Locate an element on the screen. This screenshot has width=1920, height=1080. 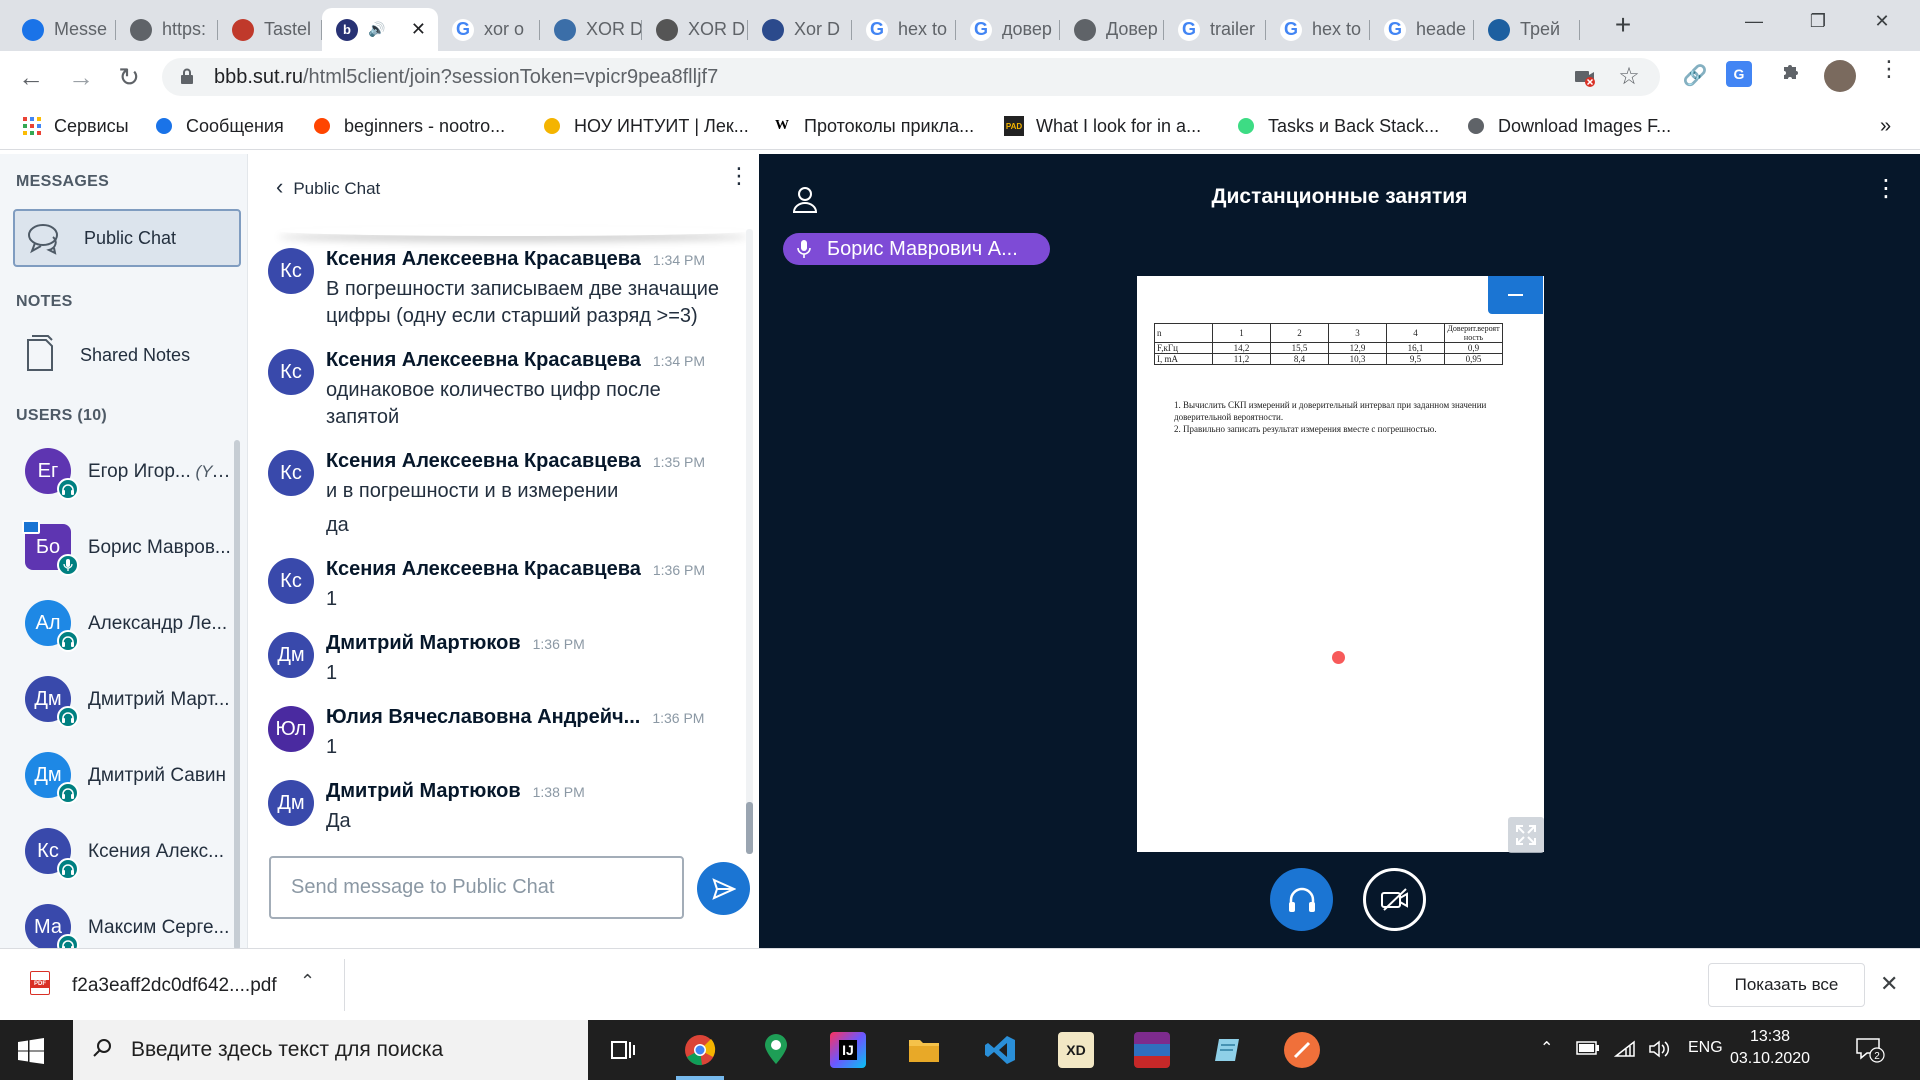
taskbar-search-box: Введите здесь текст для поиска is located at coordinates (330, 1050).